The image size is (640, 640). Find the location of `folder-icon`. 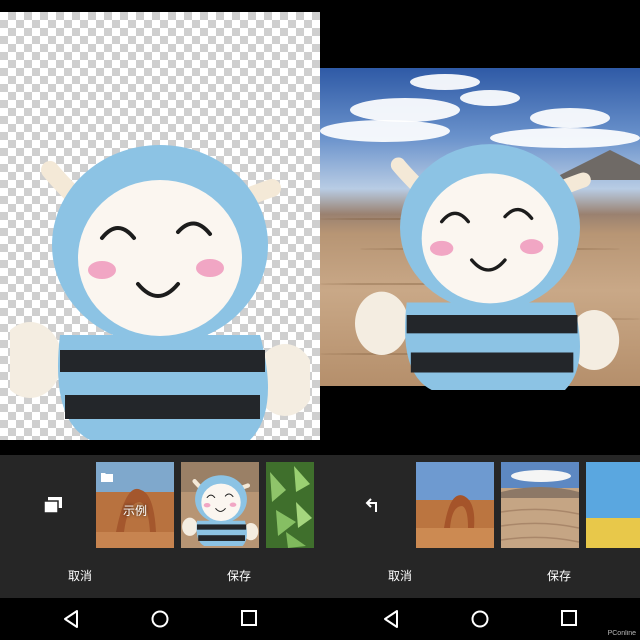

folder-icon is located at coordinates (107, 476).